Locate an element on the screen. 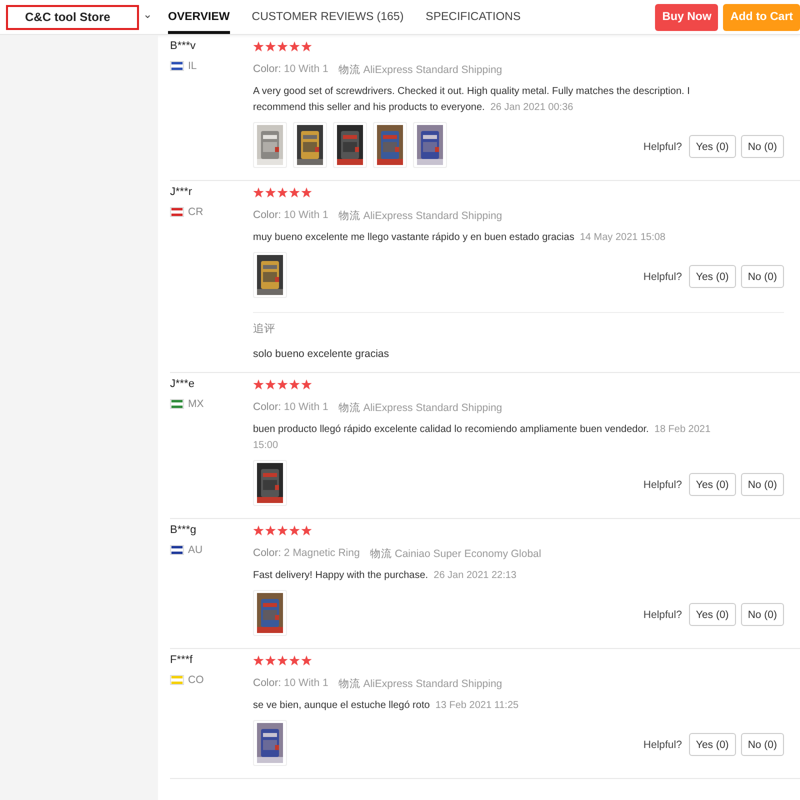 This screenshot has width=800, height=800. tab: SPECIFICATIONS is located at coordinates (473, 17).